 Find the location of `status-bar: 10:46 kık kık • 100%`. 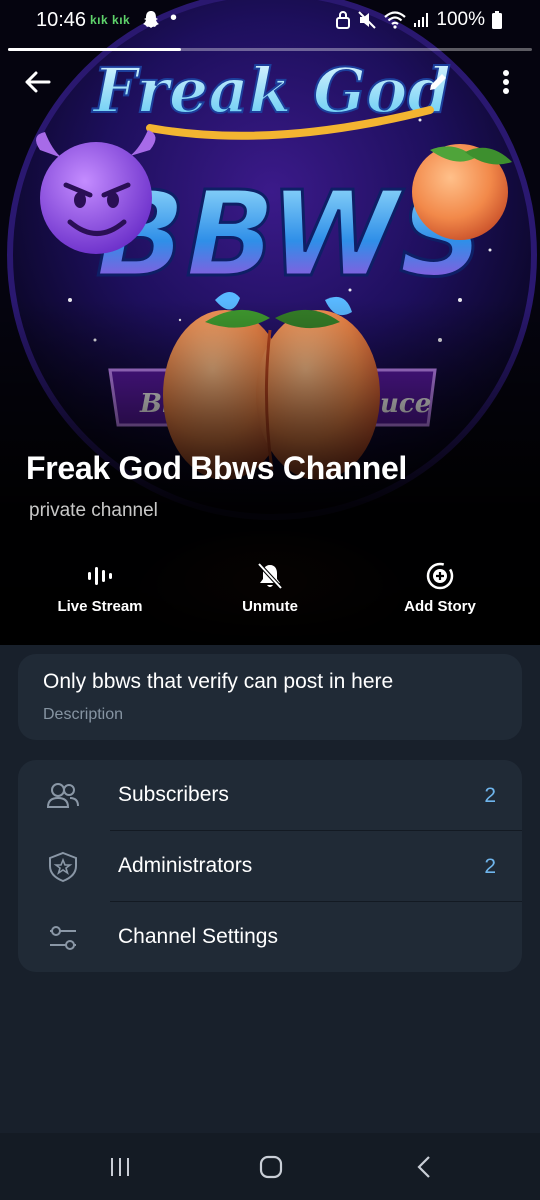

status-bar: 10:46 kık kık • 100% is located at coordinates (270, 21).